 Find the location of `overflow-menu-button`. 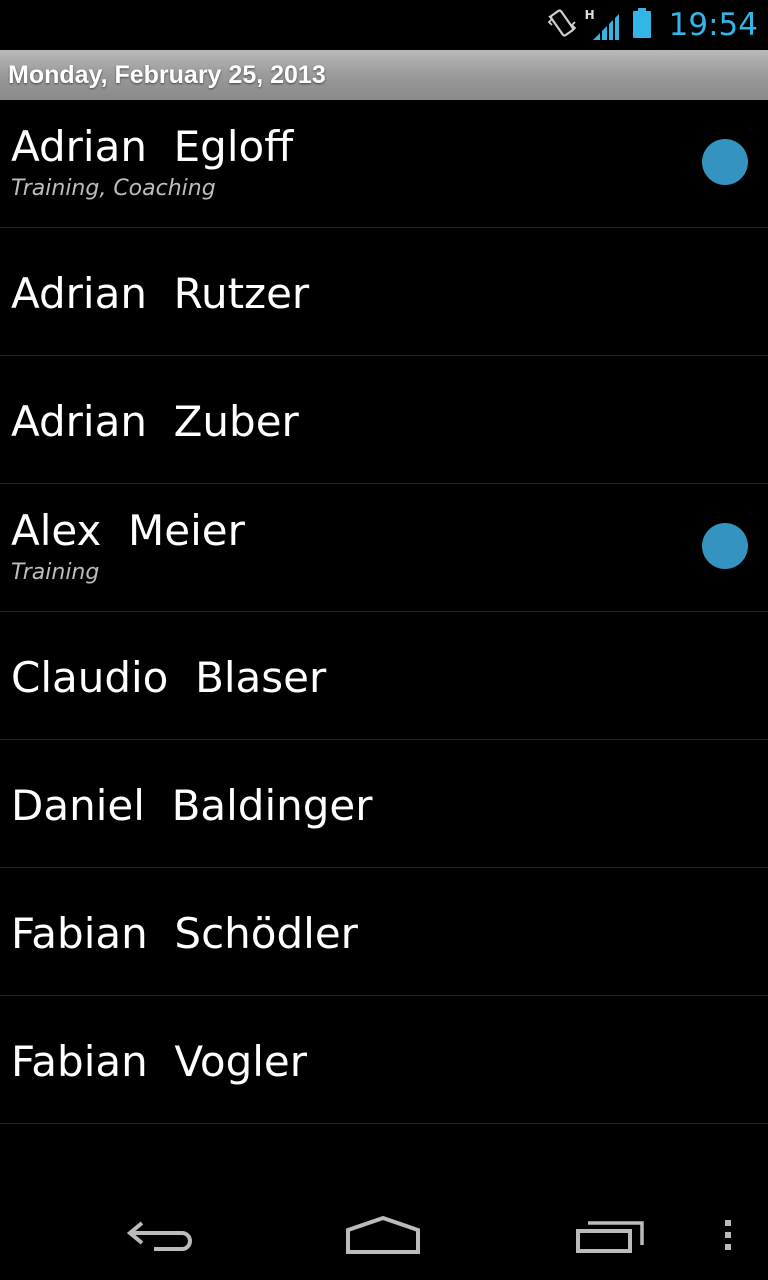

overflow-menu-button is located at coordinates (728, 1237).